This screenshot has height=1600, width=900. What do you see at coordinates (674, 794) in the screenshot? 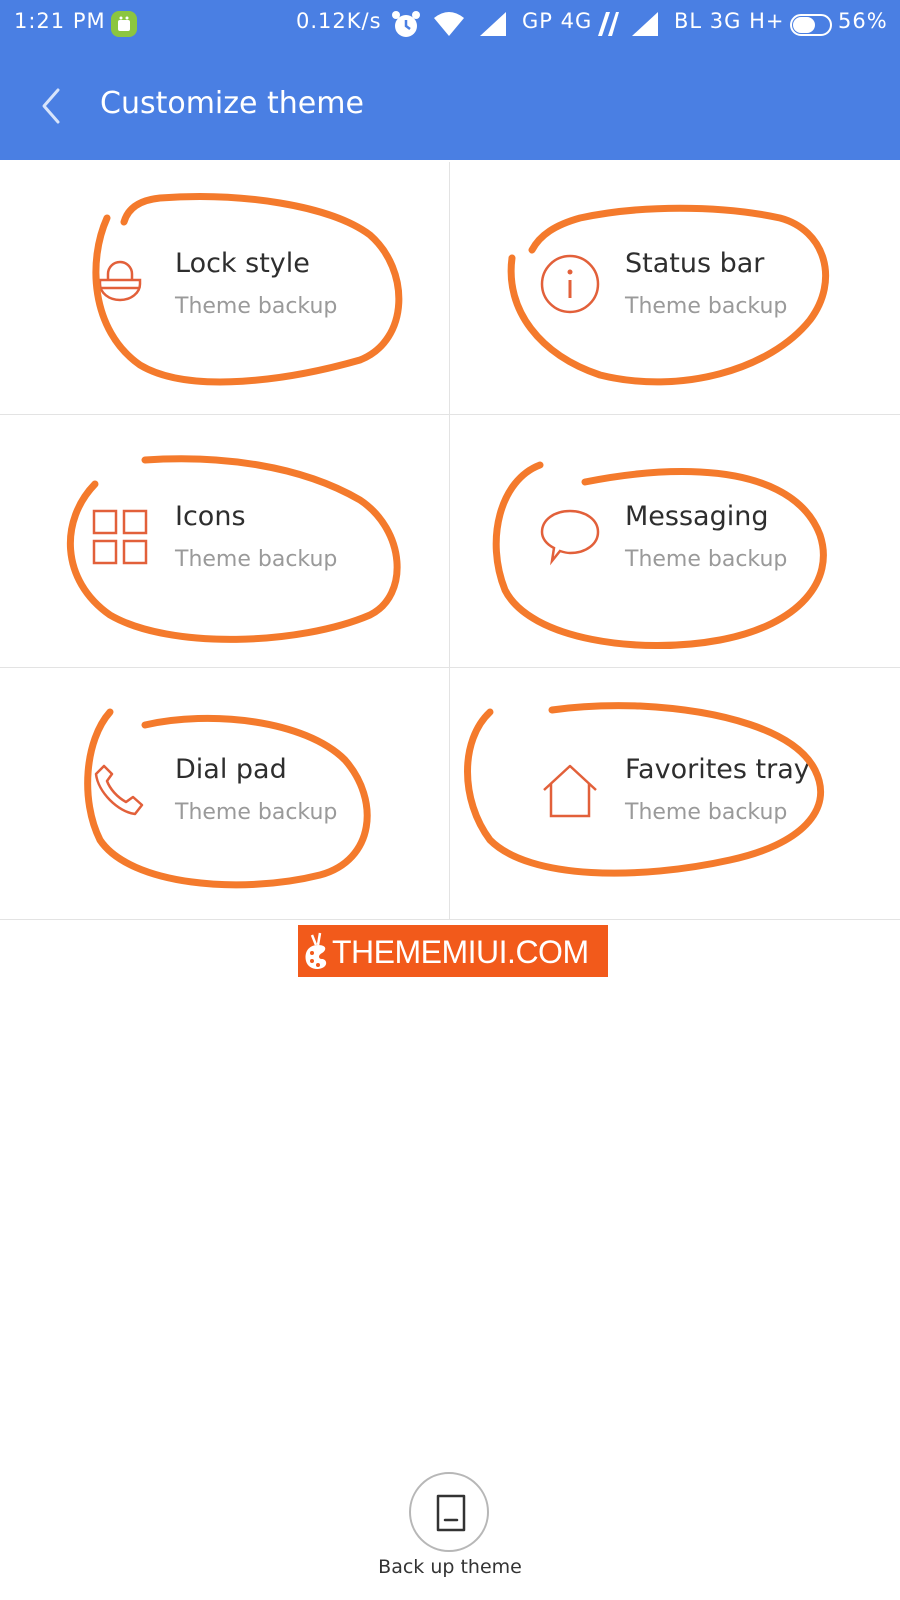
I see `tile-favorites-tray: Favorites tray Theme backup` at bounding box center [674, 794].